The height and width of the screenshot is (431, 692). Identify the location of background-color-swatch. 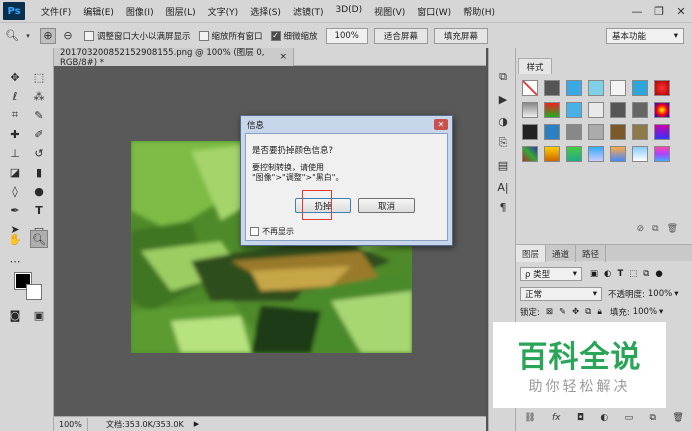
(34, 292).